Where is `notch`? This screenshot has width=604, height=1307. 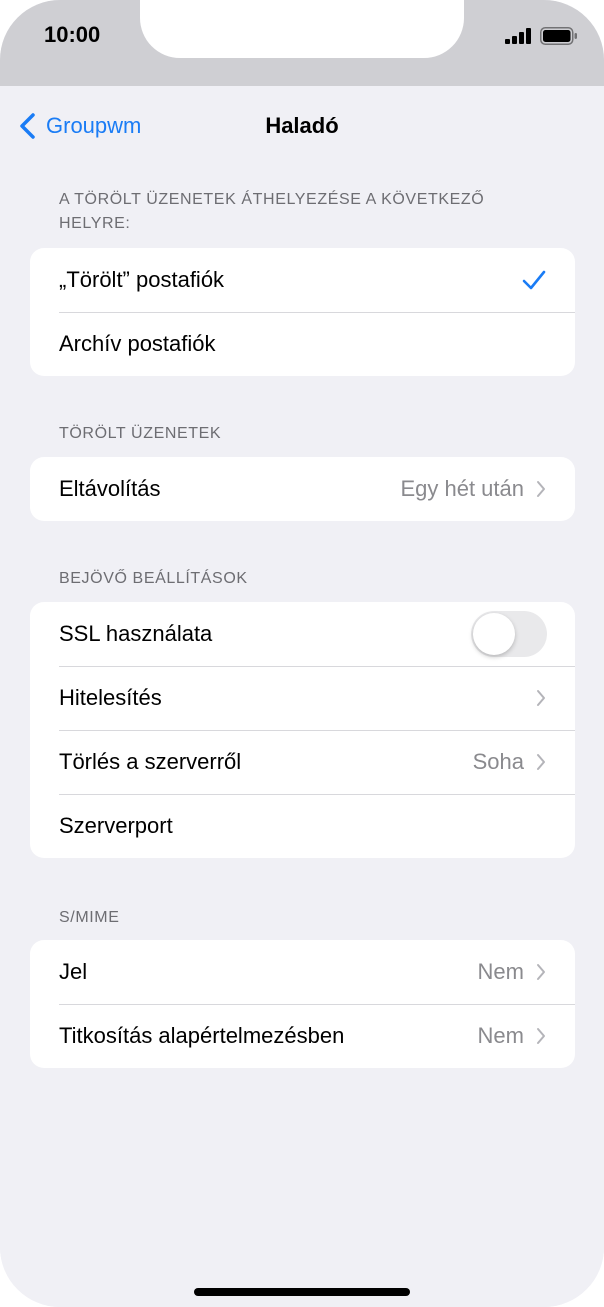 notch is located at coordinates (302, 29).